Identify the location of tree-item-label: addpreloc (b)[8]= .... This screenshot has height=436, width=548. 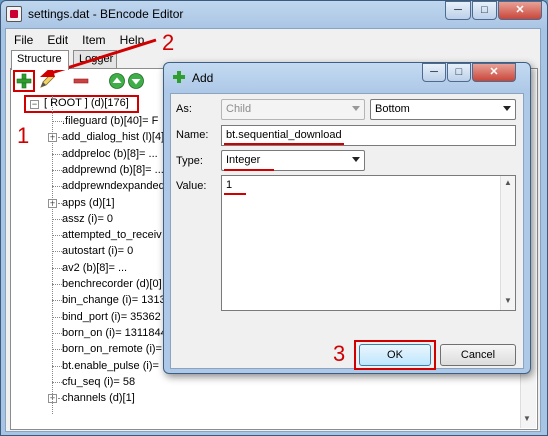
(110, 153).